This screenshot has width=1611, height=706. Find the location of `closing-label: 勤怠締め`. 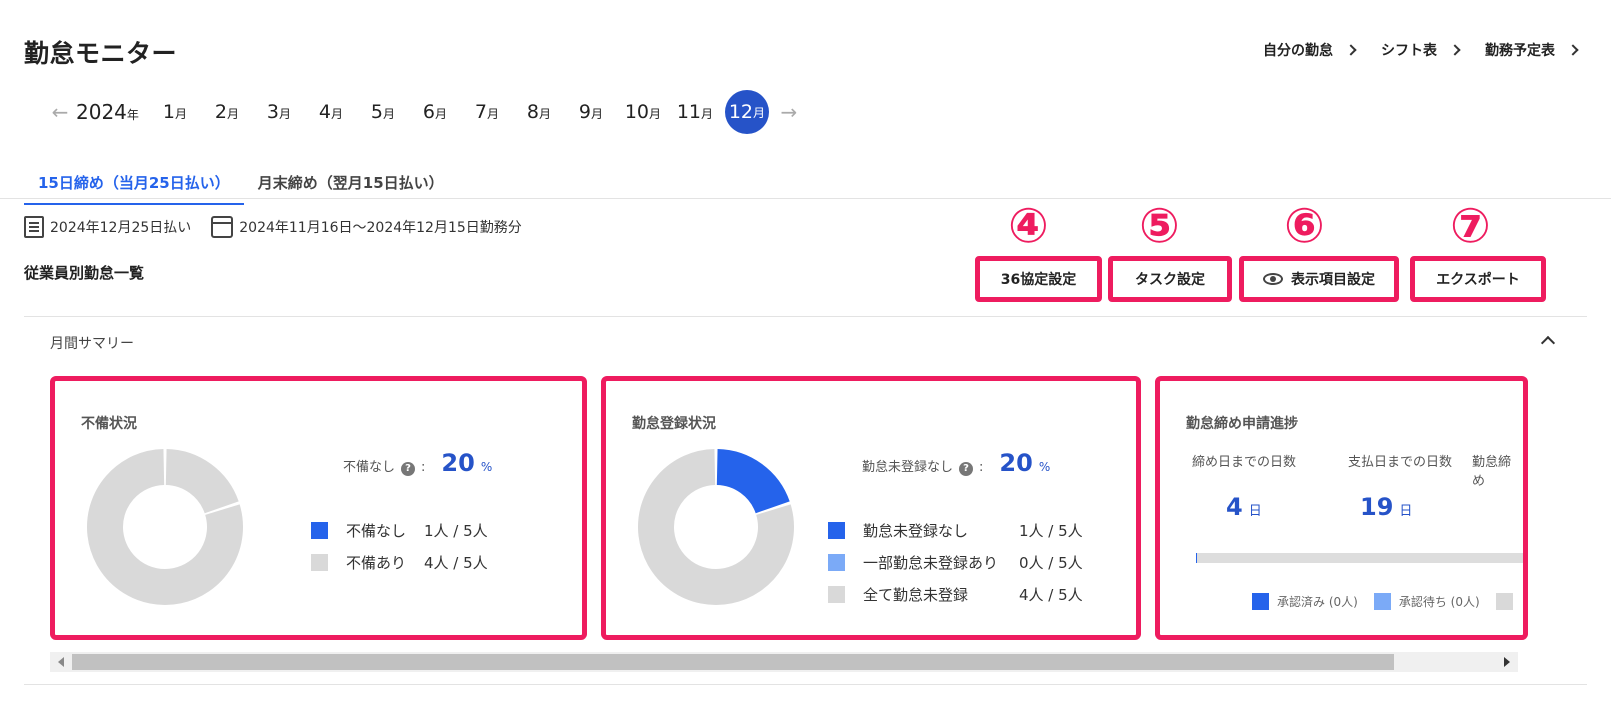

closing-label: 勤怠締め is located at coordinates (1492, 472).